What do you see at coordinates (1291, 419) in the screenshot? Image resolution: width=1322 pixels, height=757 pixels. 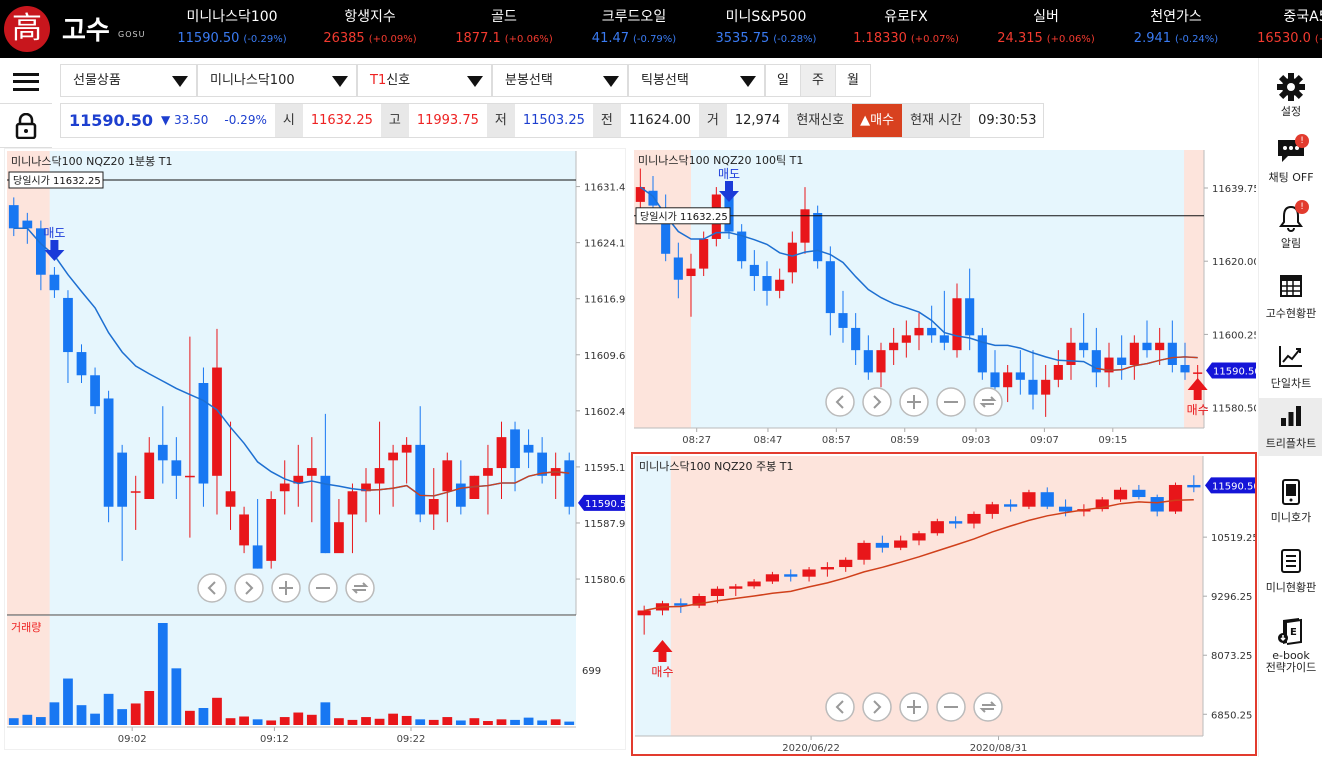 I see `bar-chart-icon` at bounding box center [1291, 419].